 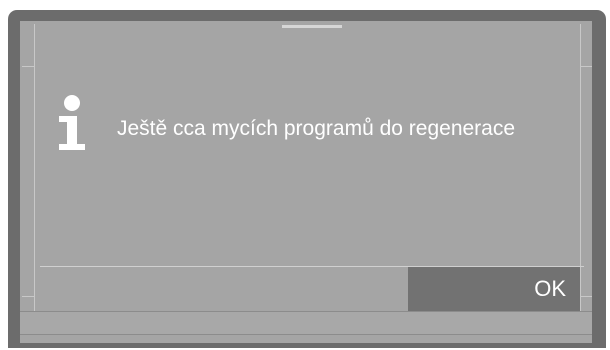 What do you see at coordinates (312, 26) in the screenshot?
I see `top-handle-bar` at bounding box center [312, 26].